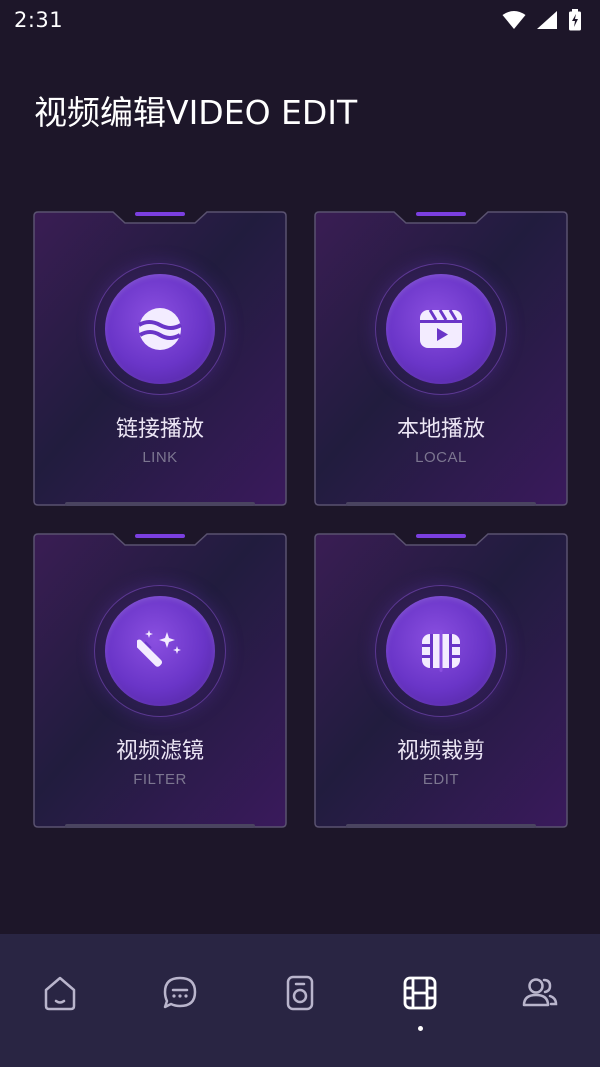 The height and width of the screenshot is (1067, 600). What do you see at coordinates (575, 20) in the screenshot?
I see `battery-icon` at bounding box center [575, 20].